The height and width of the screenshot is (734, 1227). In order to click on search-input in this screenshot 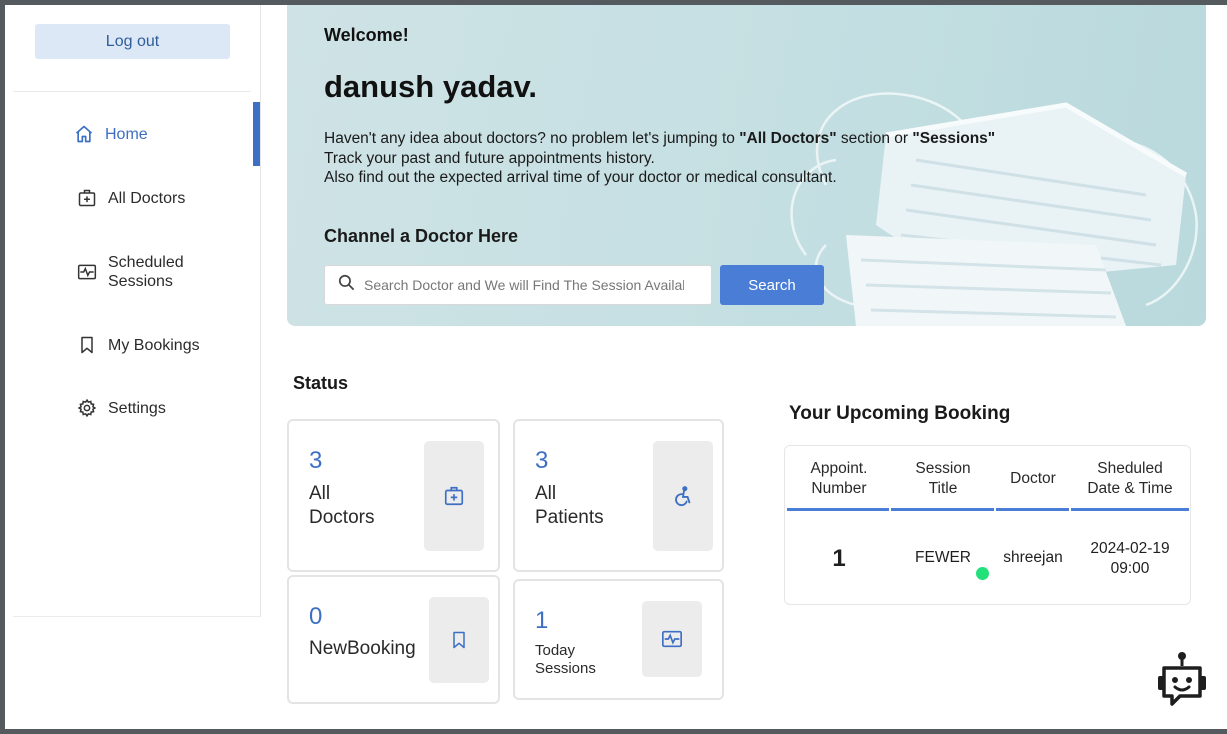, I will do `click(524, 285)`.